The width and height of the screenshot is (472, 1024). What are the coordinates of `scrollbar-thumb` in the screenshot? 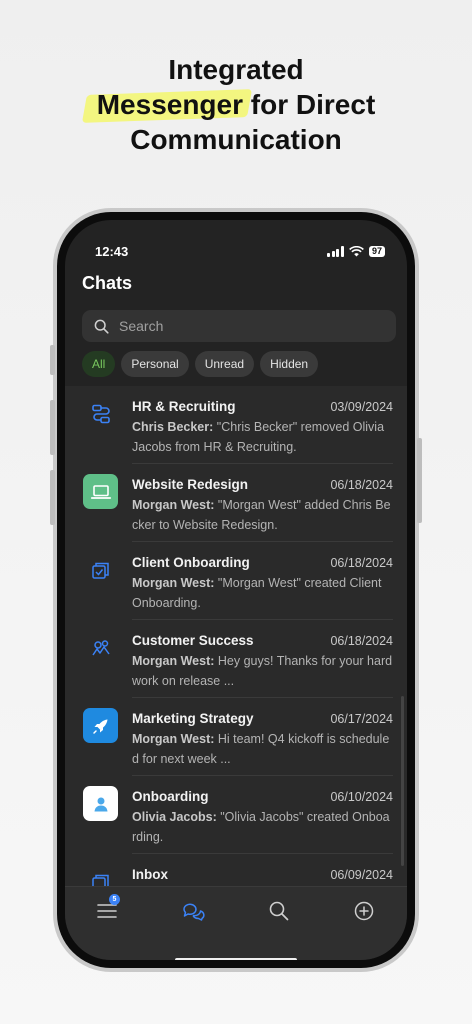 It's located at (402, 781).